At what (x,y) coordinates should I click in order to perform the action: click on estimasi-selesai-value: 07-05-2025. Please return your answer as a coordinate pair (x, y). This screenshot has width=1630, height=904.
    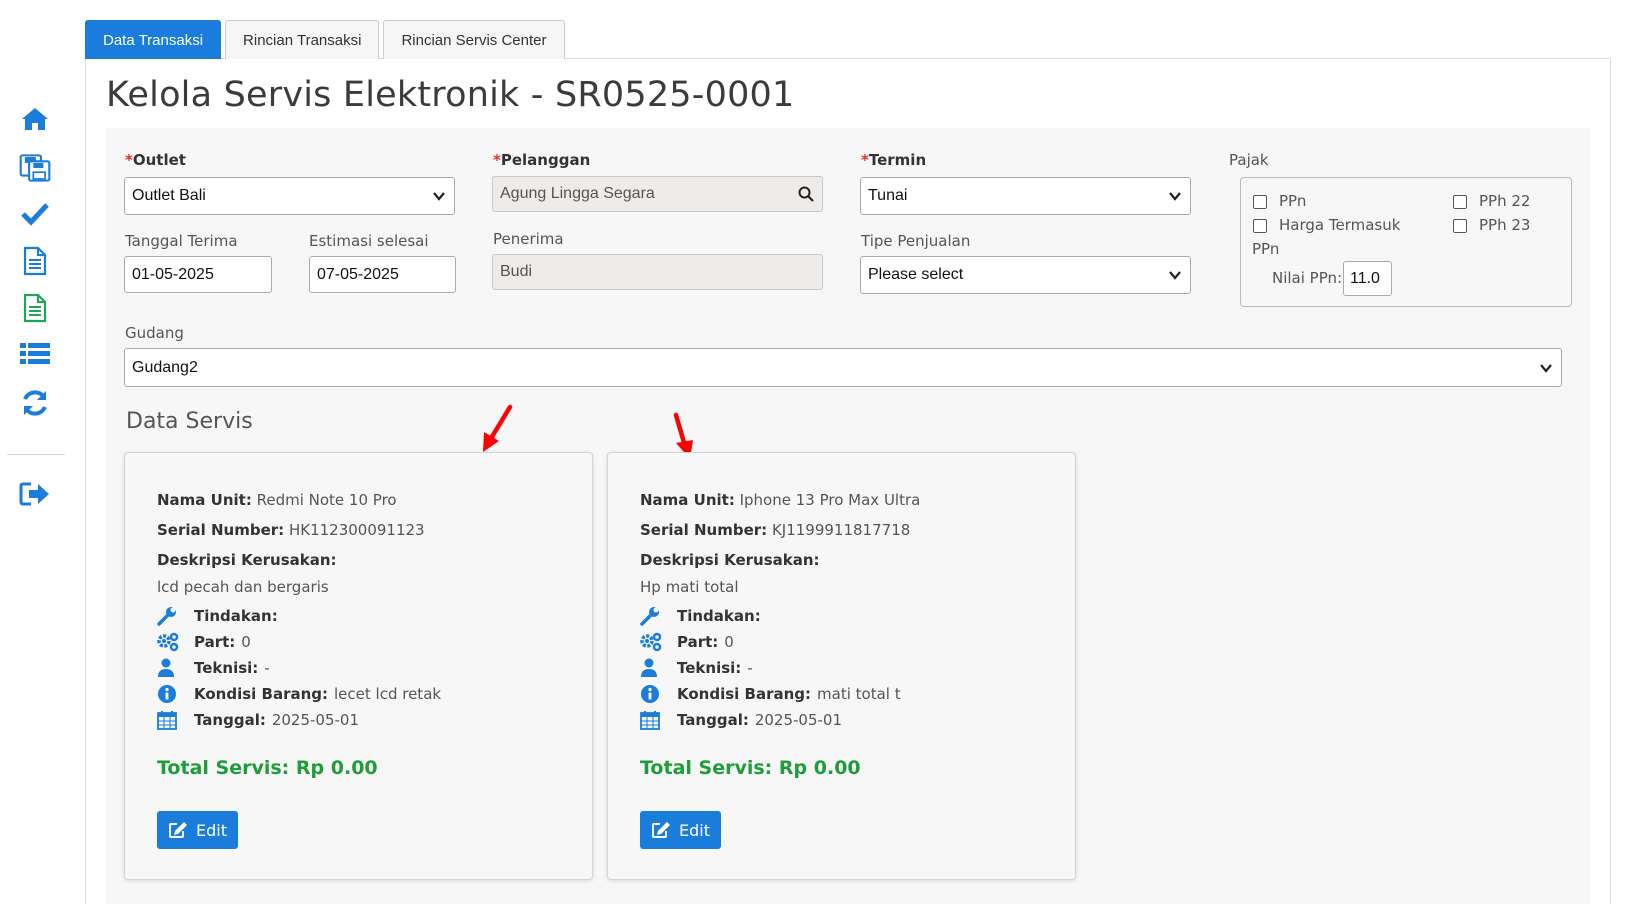
    Looking at the image, I should click on (358, 274).